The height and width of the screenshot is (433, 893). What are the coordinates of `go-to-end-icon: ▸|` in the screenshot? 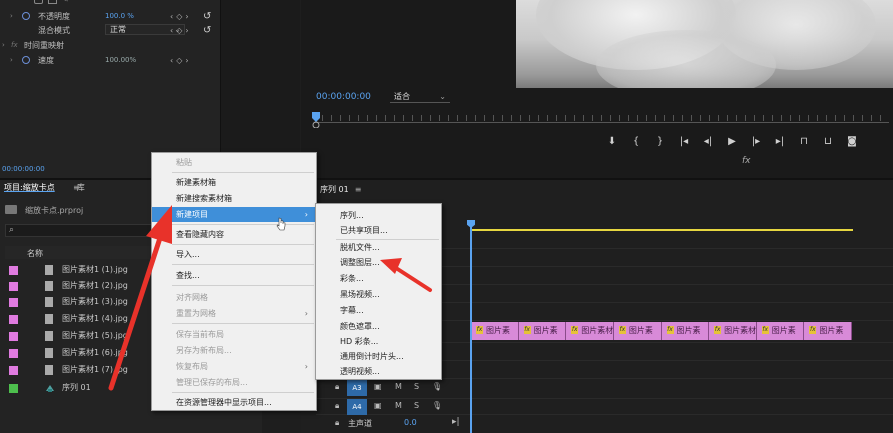 It's located at (456, 422).